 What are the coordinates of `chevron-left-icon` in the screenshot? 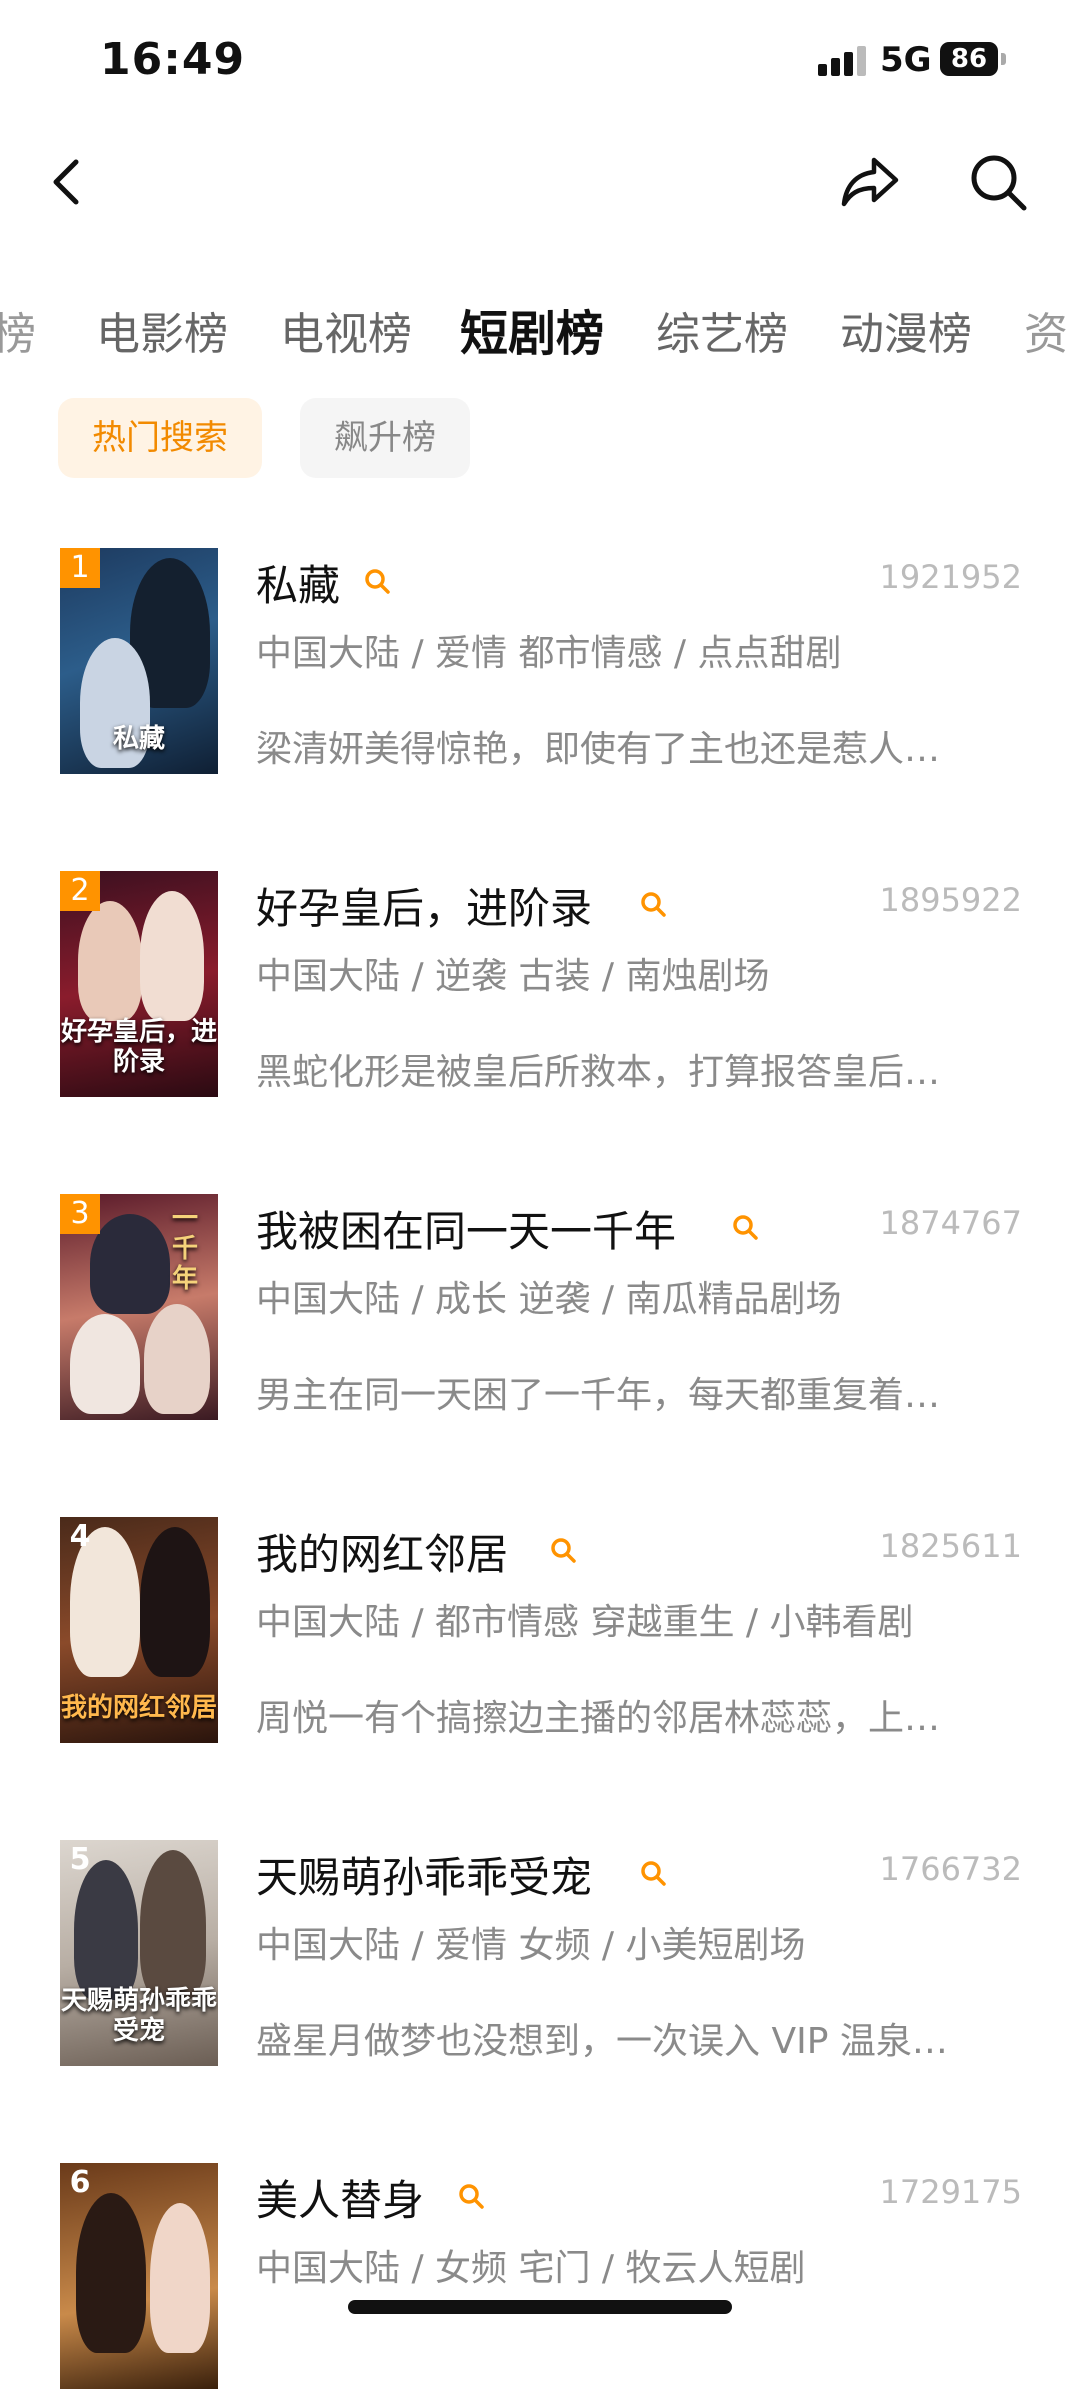 It's located at (66, 182).